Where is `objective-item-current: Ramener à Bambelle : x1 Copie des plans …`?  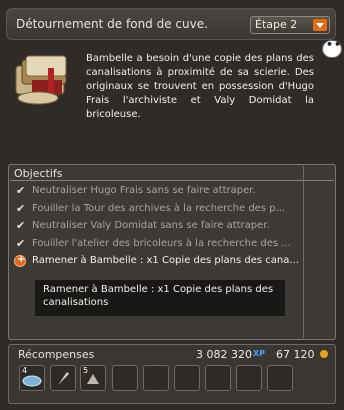 objective-item-current: Ramener à Bambelle : x1 Copie des plans … is located at coordinates (156, 261).